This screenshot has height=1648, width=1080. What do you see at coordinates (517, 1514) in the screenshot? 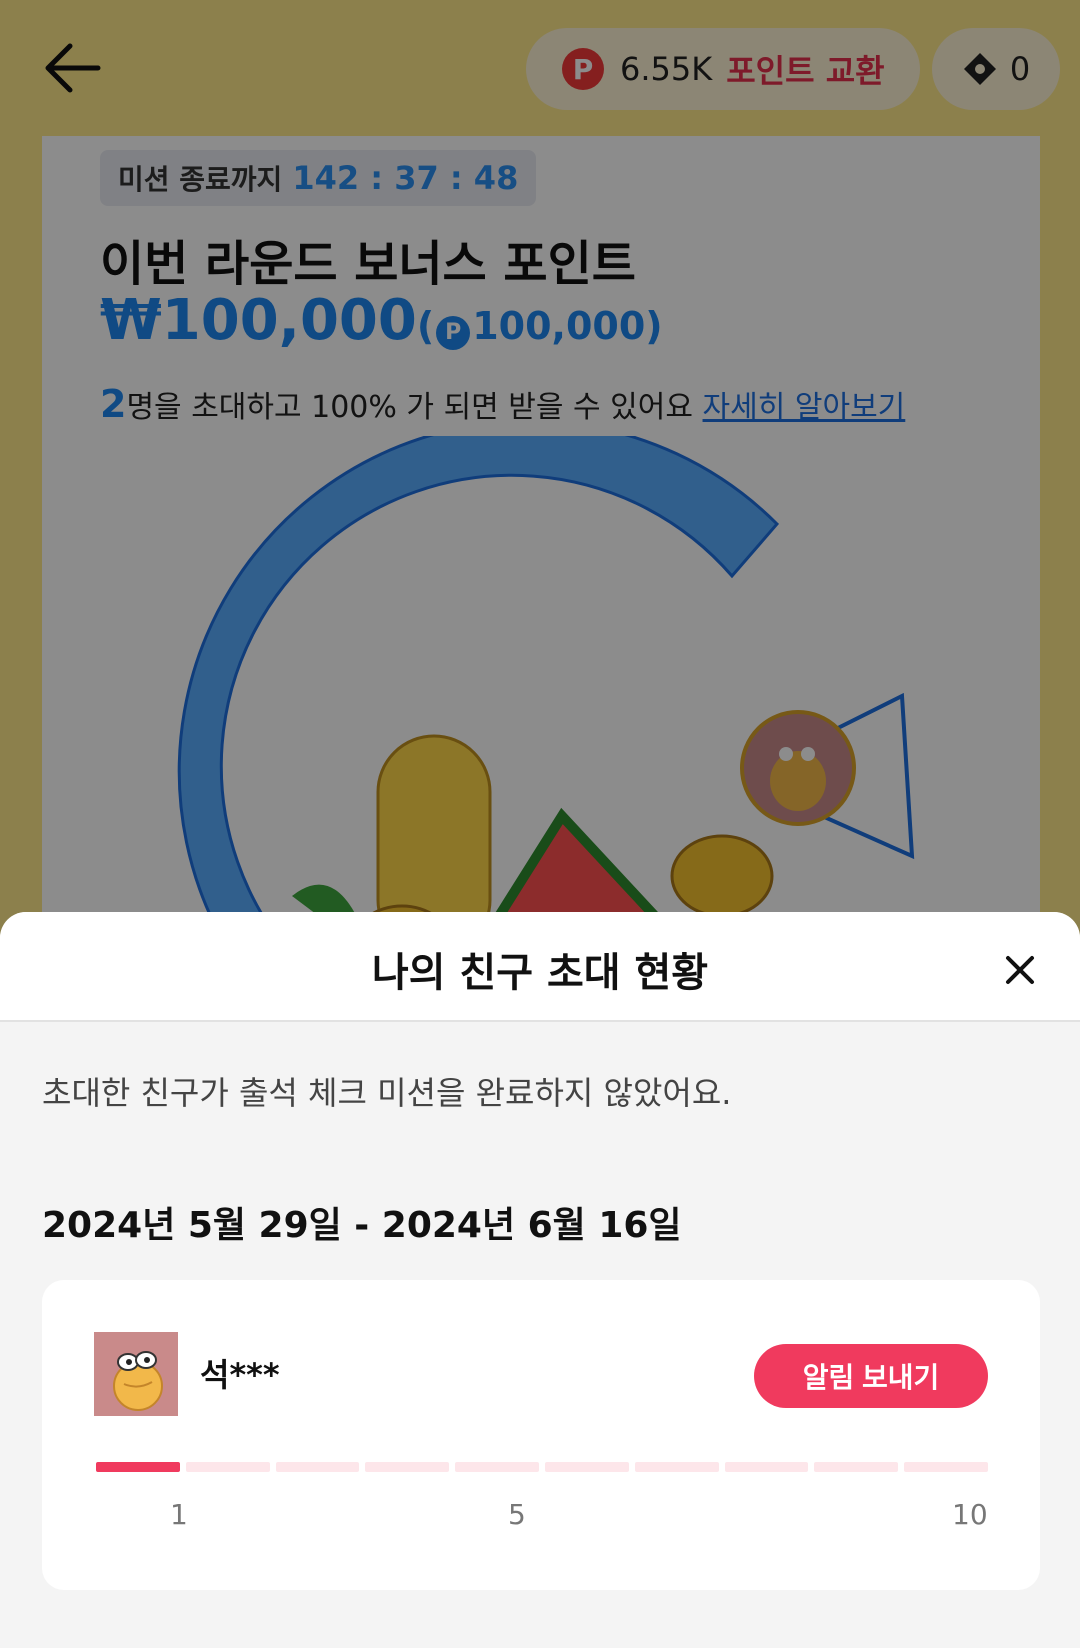
I see `progress-tick-mid: 5` at bounding box center [517, 1514].